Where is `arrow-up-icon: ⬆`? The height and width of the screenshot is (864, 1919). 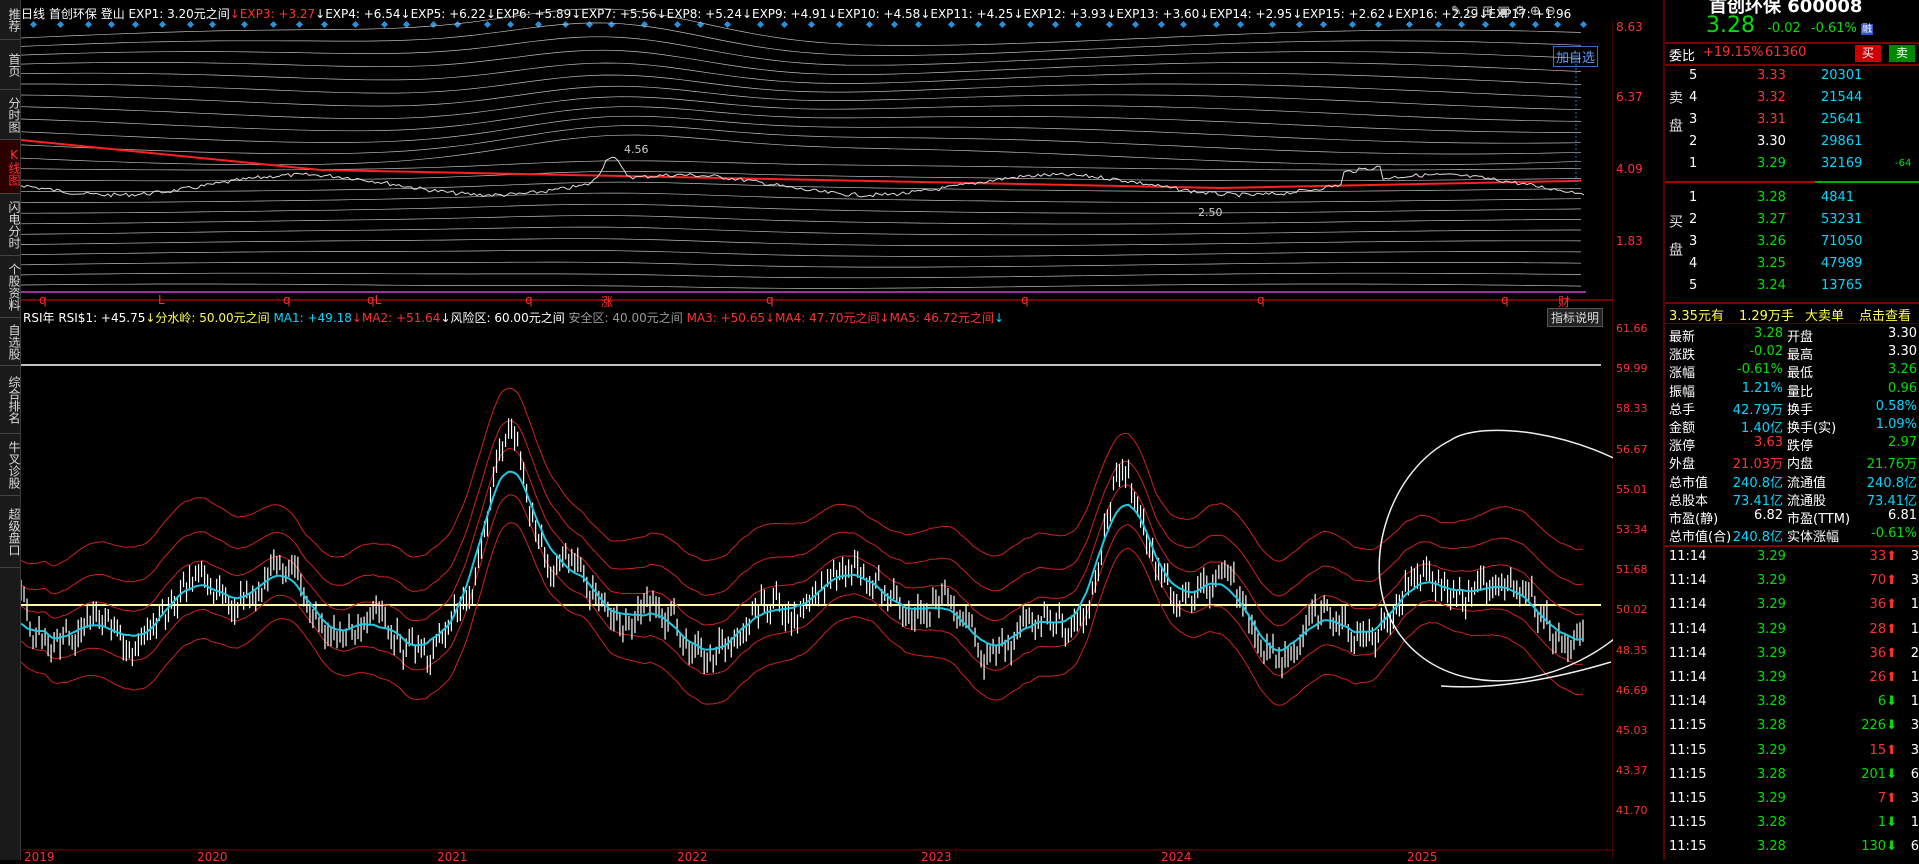 arrow-up-icon: ⬆ is located at coordinates (1891, 653).